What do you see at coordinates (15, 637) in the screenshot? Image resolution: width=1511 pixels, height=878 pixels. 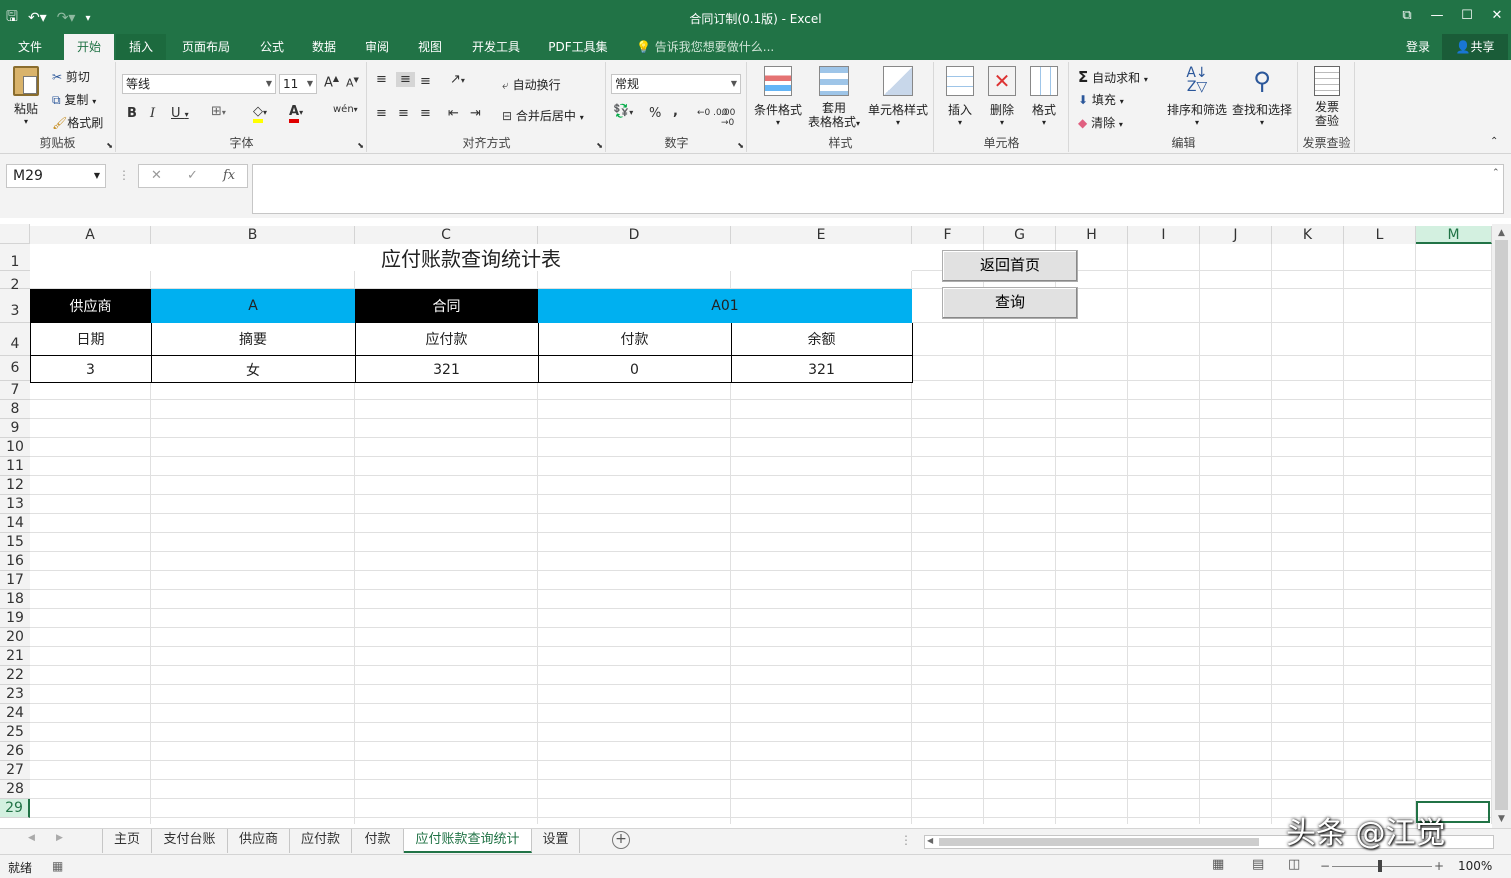 I see `row-header: 20` at bounding box center [15, 637].